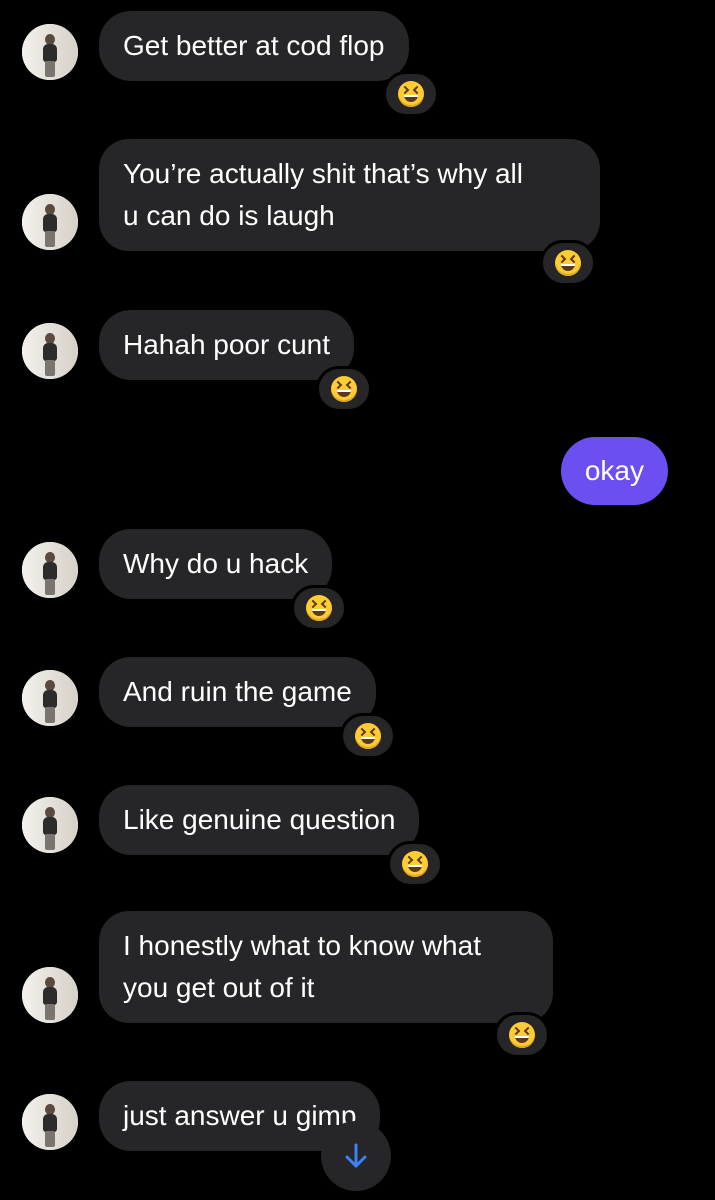 The image size is (715, 1200). I want to click on message-text-line: you get out of it, so click(219, 987).